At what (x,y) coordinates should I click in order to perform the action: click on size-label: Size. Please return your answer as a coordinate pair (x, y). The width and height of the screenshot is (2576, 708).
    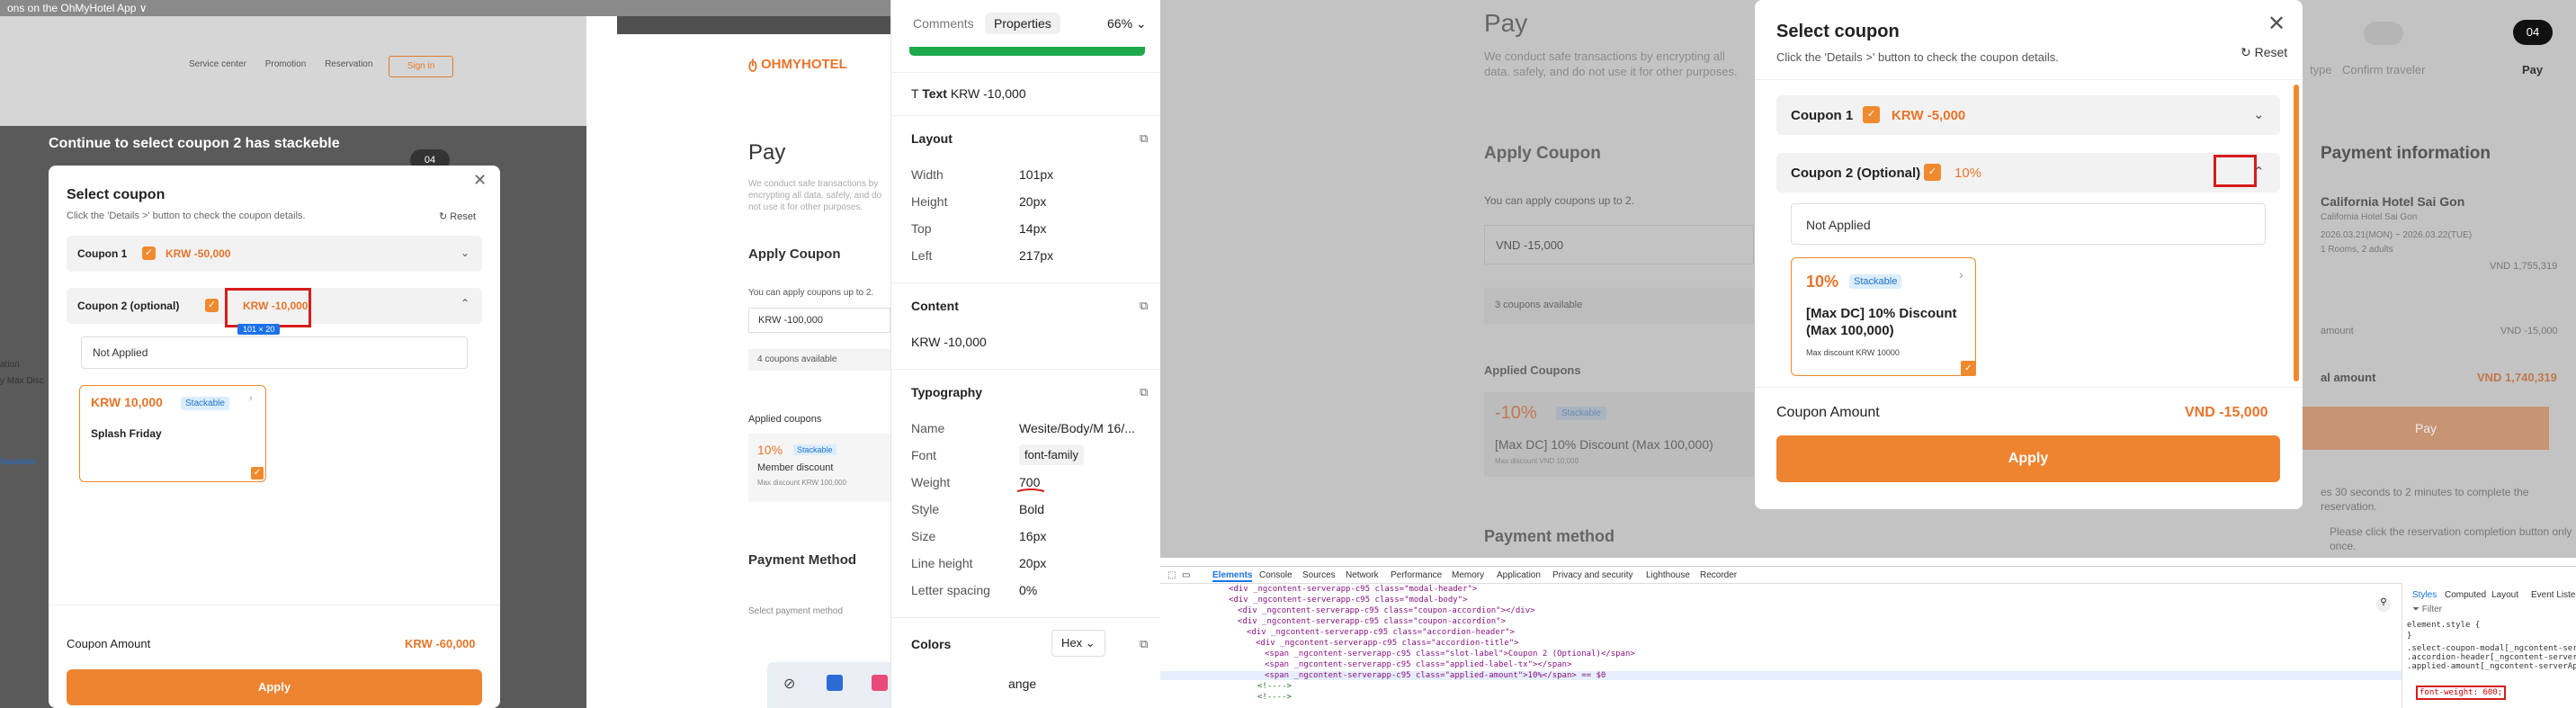
    Looking at the image, I should click on (923, 536).